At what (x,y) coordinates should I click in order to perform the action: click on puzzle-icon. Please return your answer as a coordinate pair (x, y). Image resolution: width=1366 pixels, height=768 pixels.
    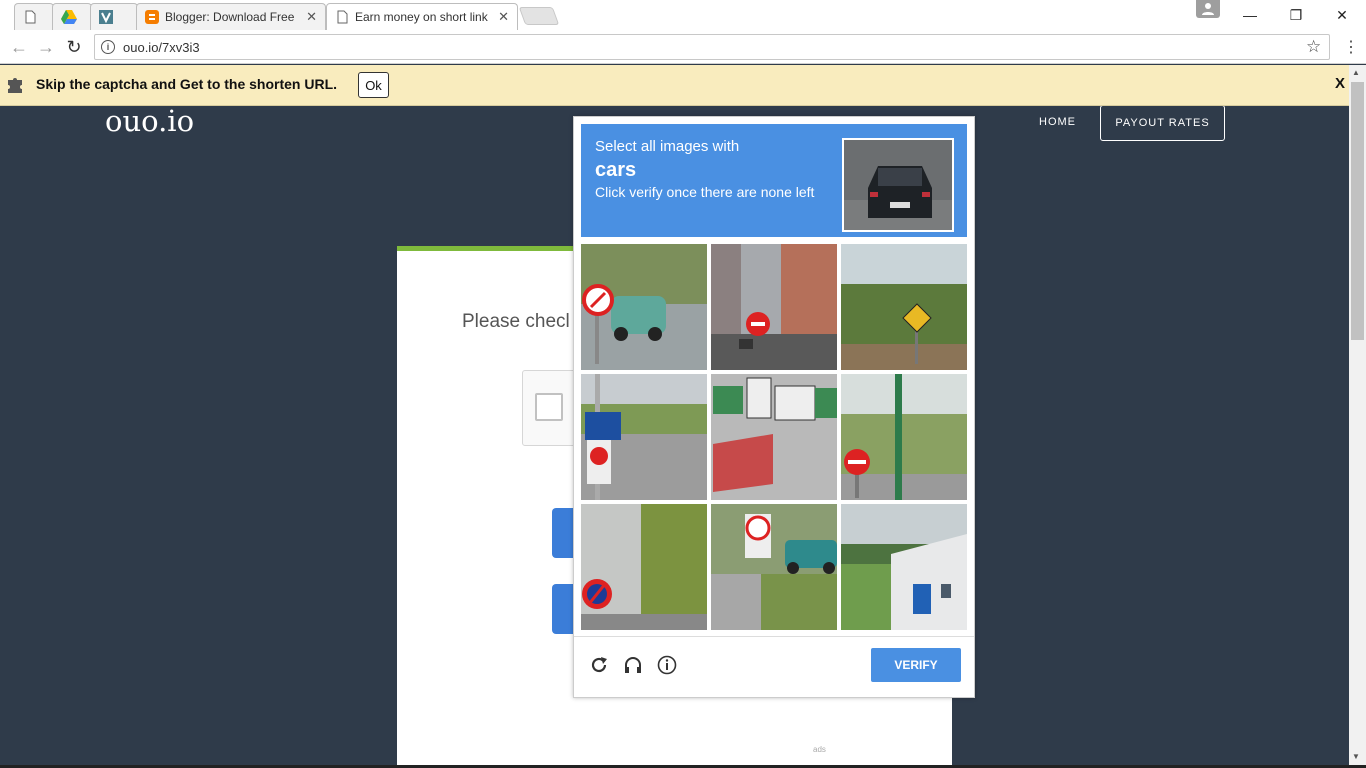
    Looking at the image, I should click on (16, 86).